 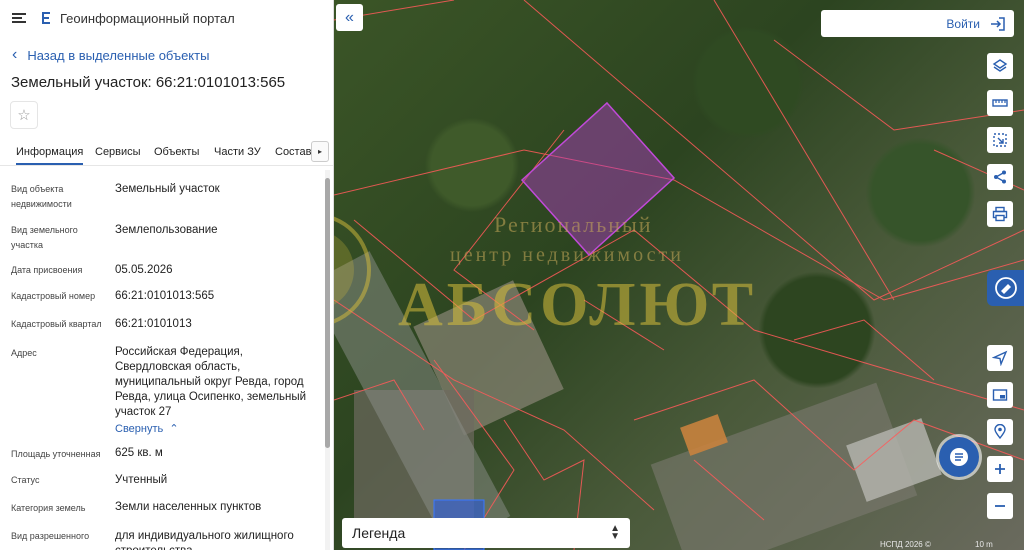 I want to click on print-icon, so click(x=1000, y=214).